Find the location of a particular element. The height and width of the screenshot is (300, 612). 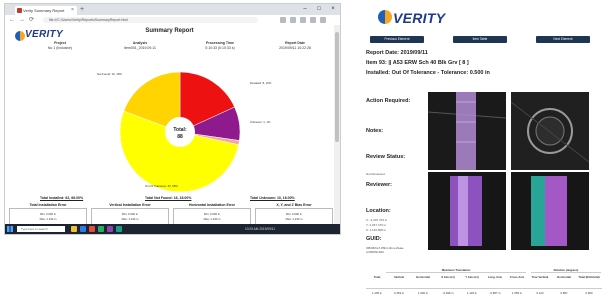

pie-label-out-of-tolerance: Out Of Tolerance: 46, 58% is located at coordinates (161, 186).